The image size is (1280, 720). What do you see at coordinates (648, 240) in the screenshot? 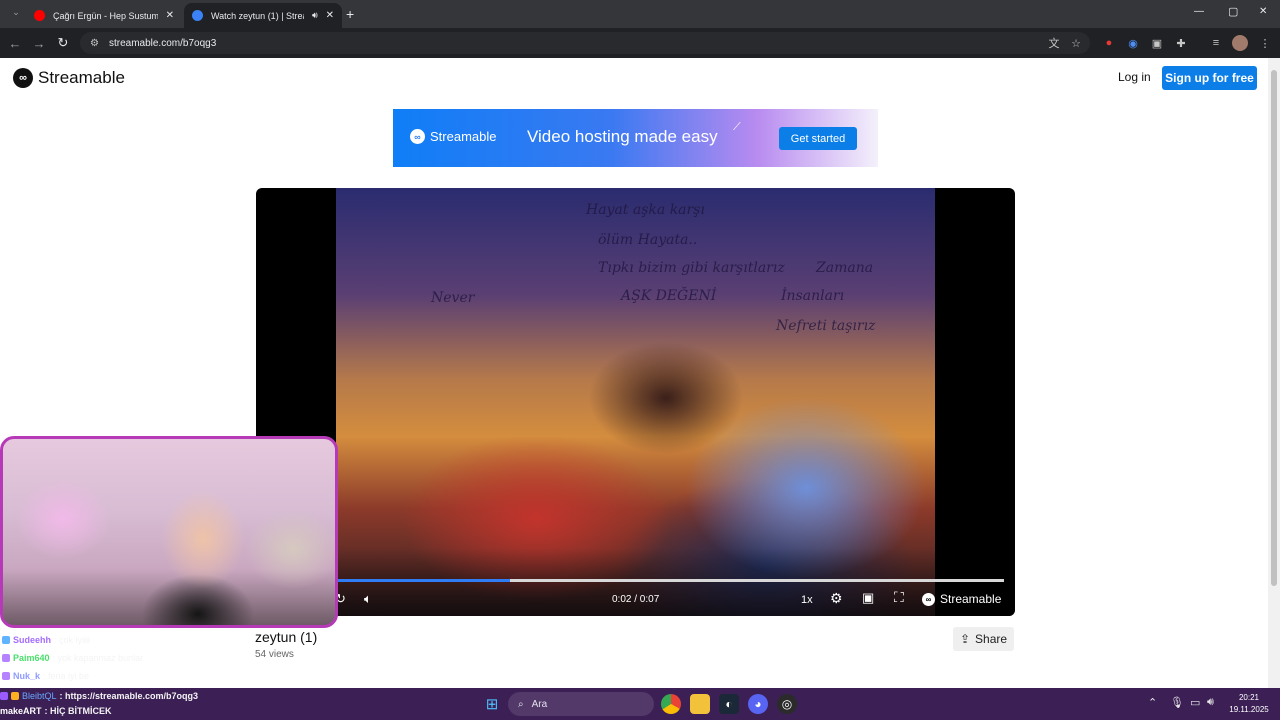
I see `wall-writing: ölüm Hayata..` at bounding box center [648, 240].